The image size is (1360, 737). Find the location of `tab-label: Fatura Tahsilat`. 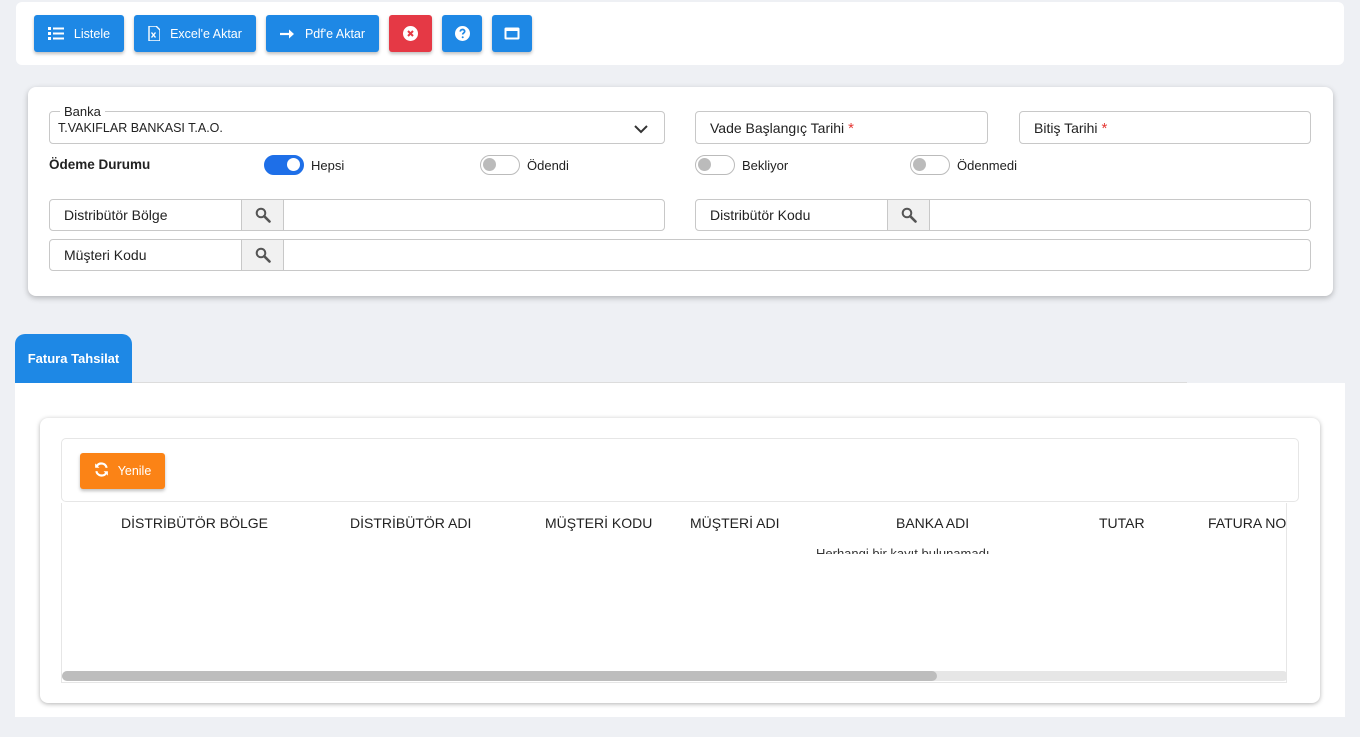

tab-label: Fatura Tahsilat is located at coordinates (73, 358).